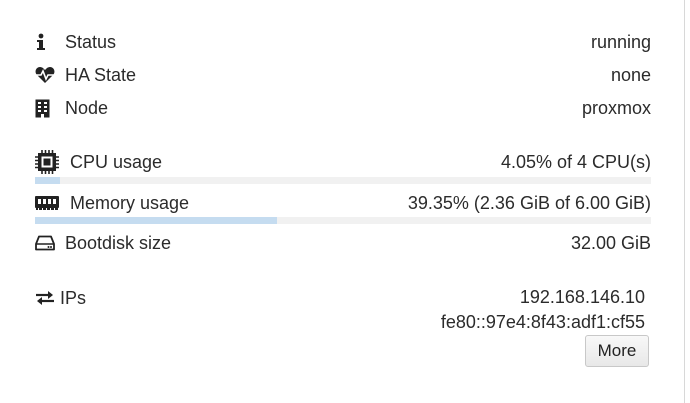  What do you see at coordinates (48, 162) in the screenshot?
I see `cpu-chip-icon` at bounding box center [48, 162].